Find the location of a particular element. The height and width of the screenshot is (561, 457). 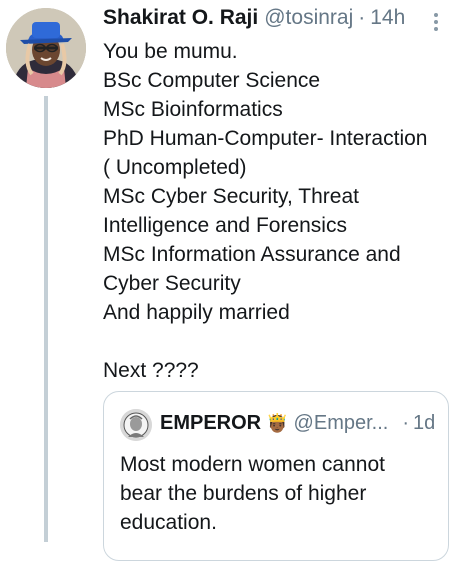

tweet-timestamp: 14h is located at coordinates (387, 18).